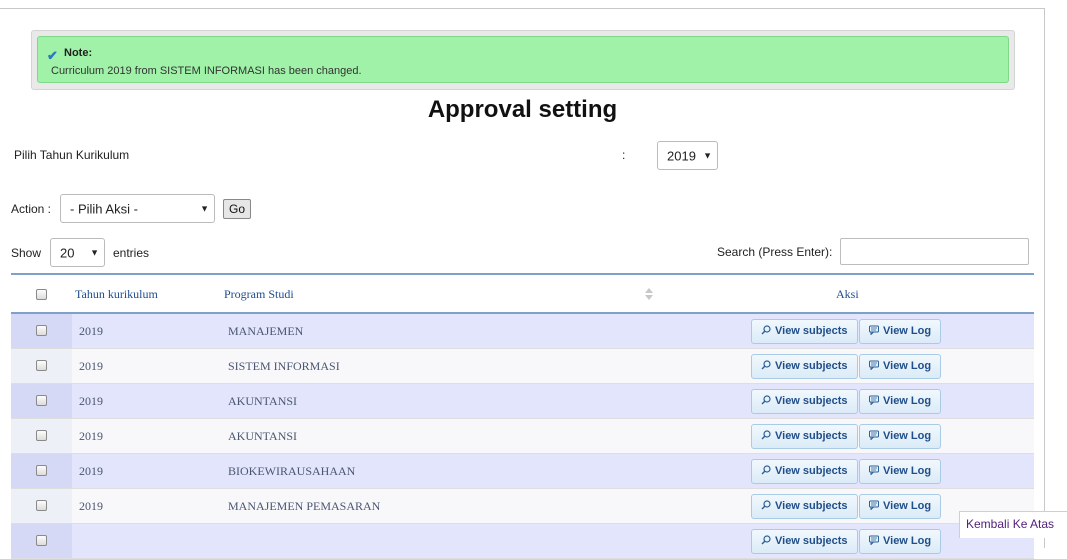 This screenshot has height=559, width=1067. Describe the element at coordinates (116, 294) in the screenshot. I see `column-header-year: Tahun kurikulum` at that location.